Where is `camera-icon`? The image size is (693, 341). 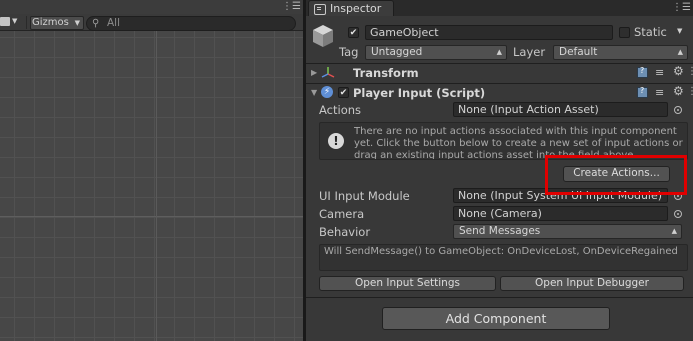
camera-icon is located at coordinates (5, 21).